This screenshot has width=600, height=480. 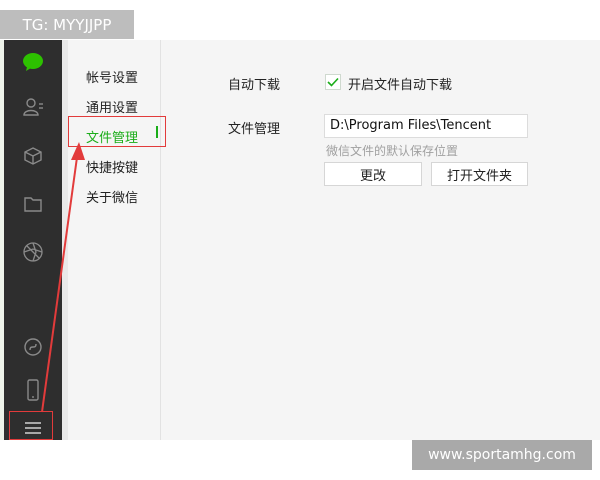 What do you see at coordinates (67, 24) in the screenshot?
I see `tg-badge: TG: MYYJJPP` at bounding box center [67, 24].